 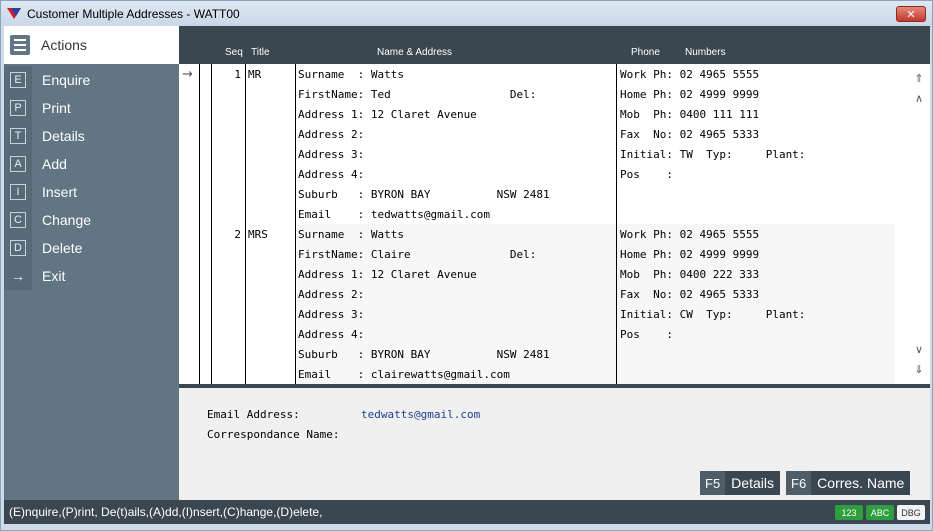 What do you see at coordinates (234, 52) in the screenshot?
I see `header-seq: Seq` at bounding box center [234, 52].